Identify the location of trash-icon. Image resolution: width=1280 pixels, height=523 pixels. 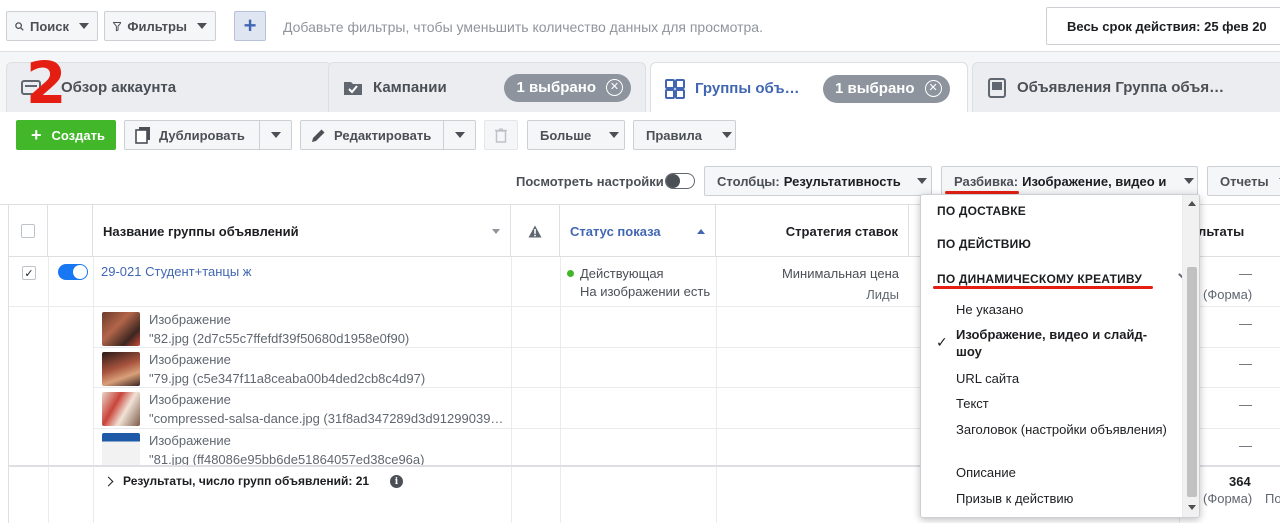
(501, 135).